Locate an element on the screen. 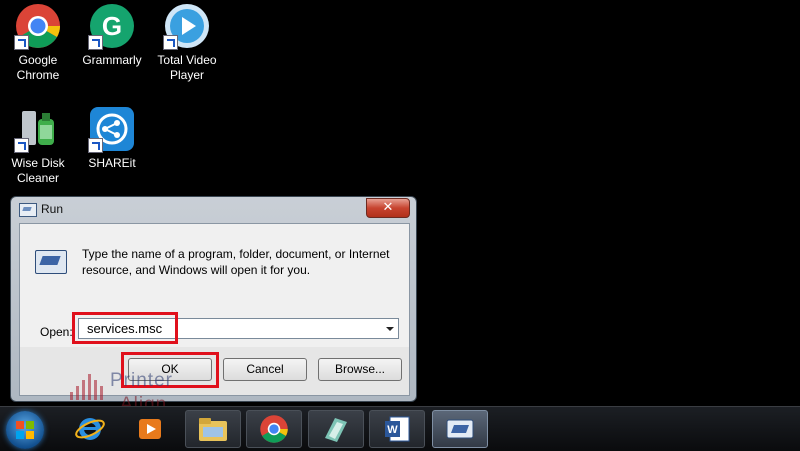 The image size is (800, 451). word-icon: W is located at coordinates (397, 429).